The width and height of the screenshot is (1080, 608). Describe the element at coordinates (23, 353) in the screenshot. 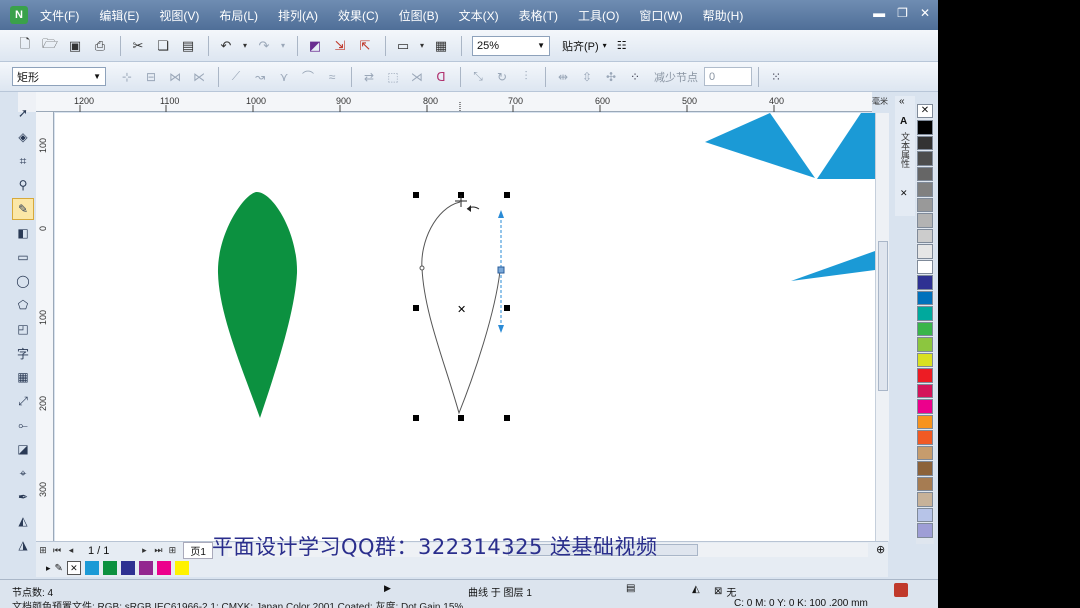

I see `text-tool-icon: 字` at that location.